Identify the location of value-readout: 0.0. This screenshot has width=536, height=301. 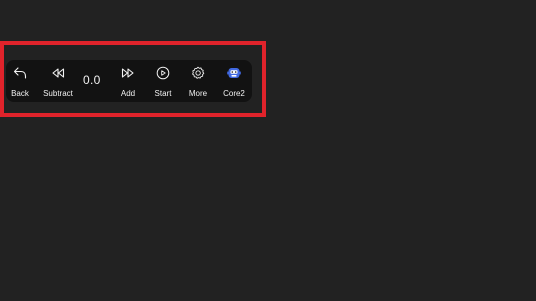
(92, 80).